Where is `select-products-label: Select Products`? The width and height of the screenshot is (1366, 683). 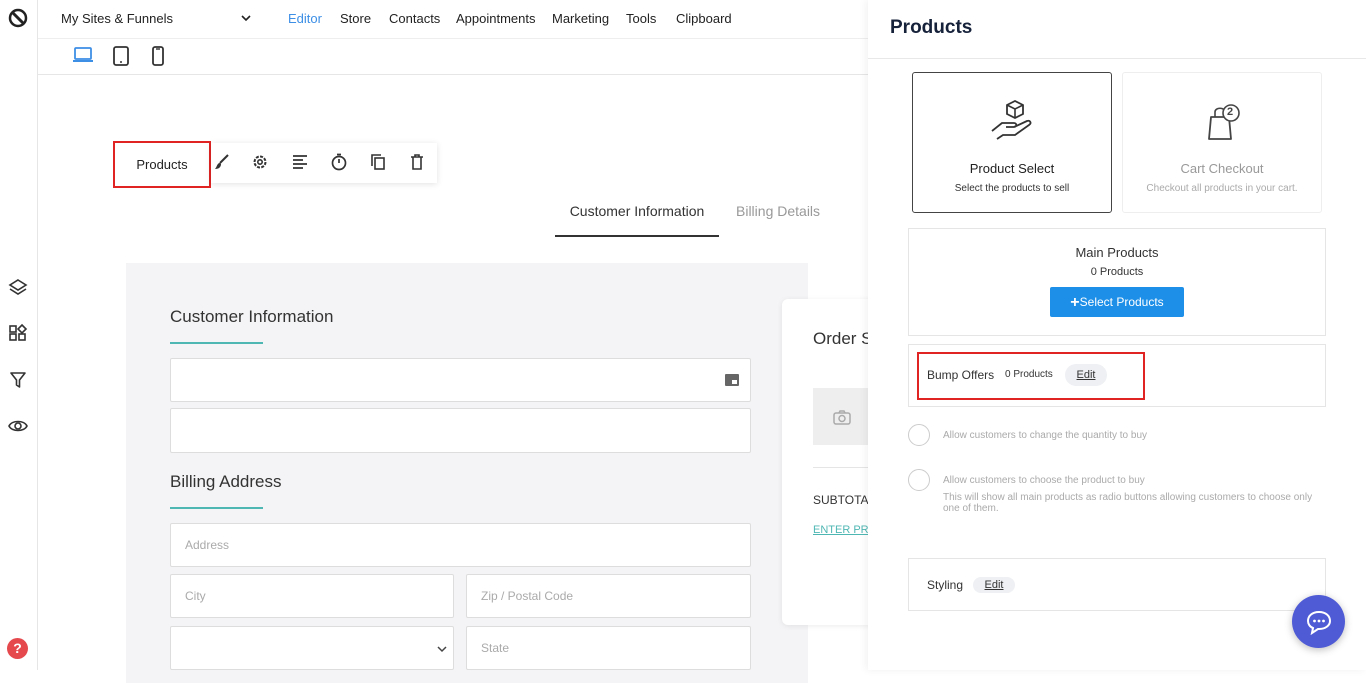
select-products-label: Select Products is located at coordinates (1121, 302).